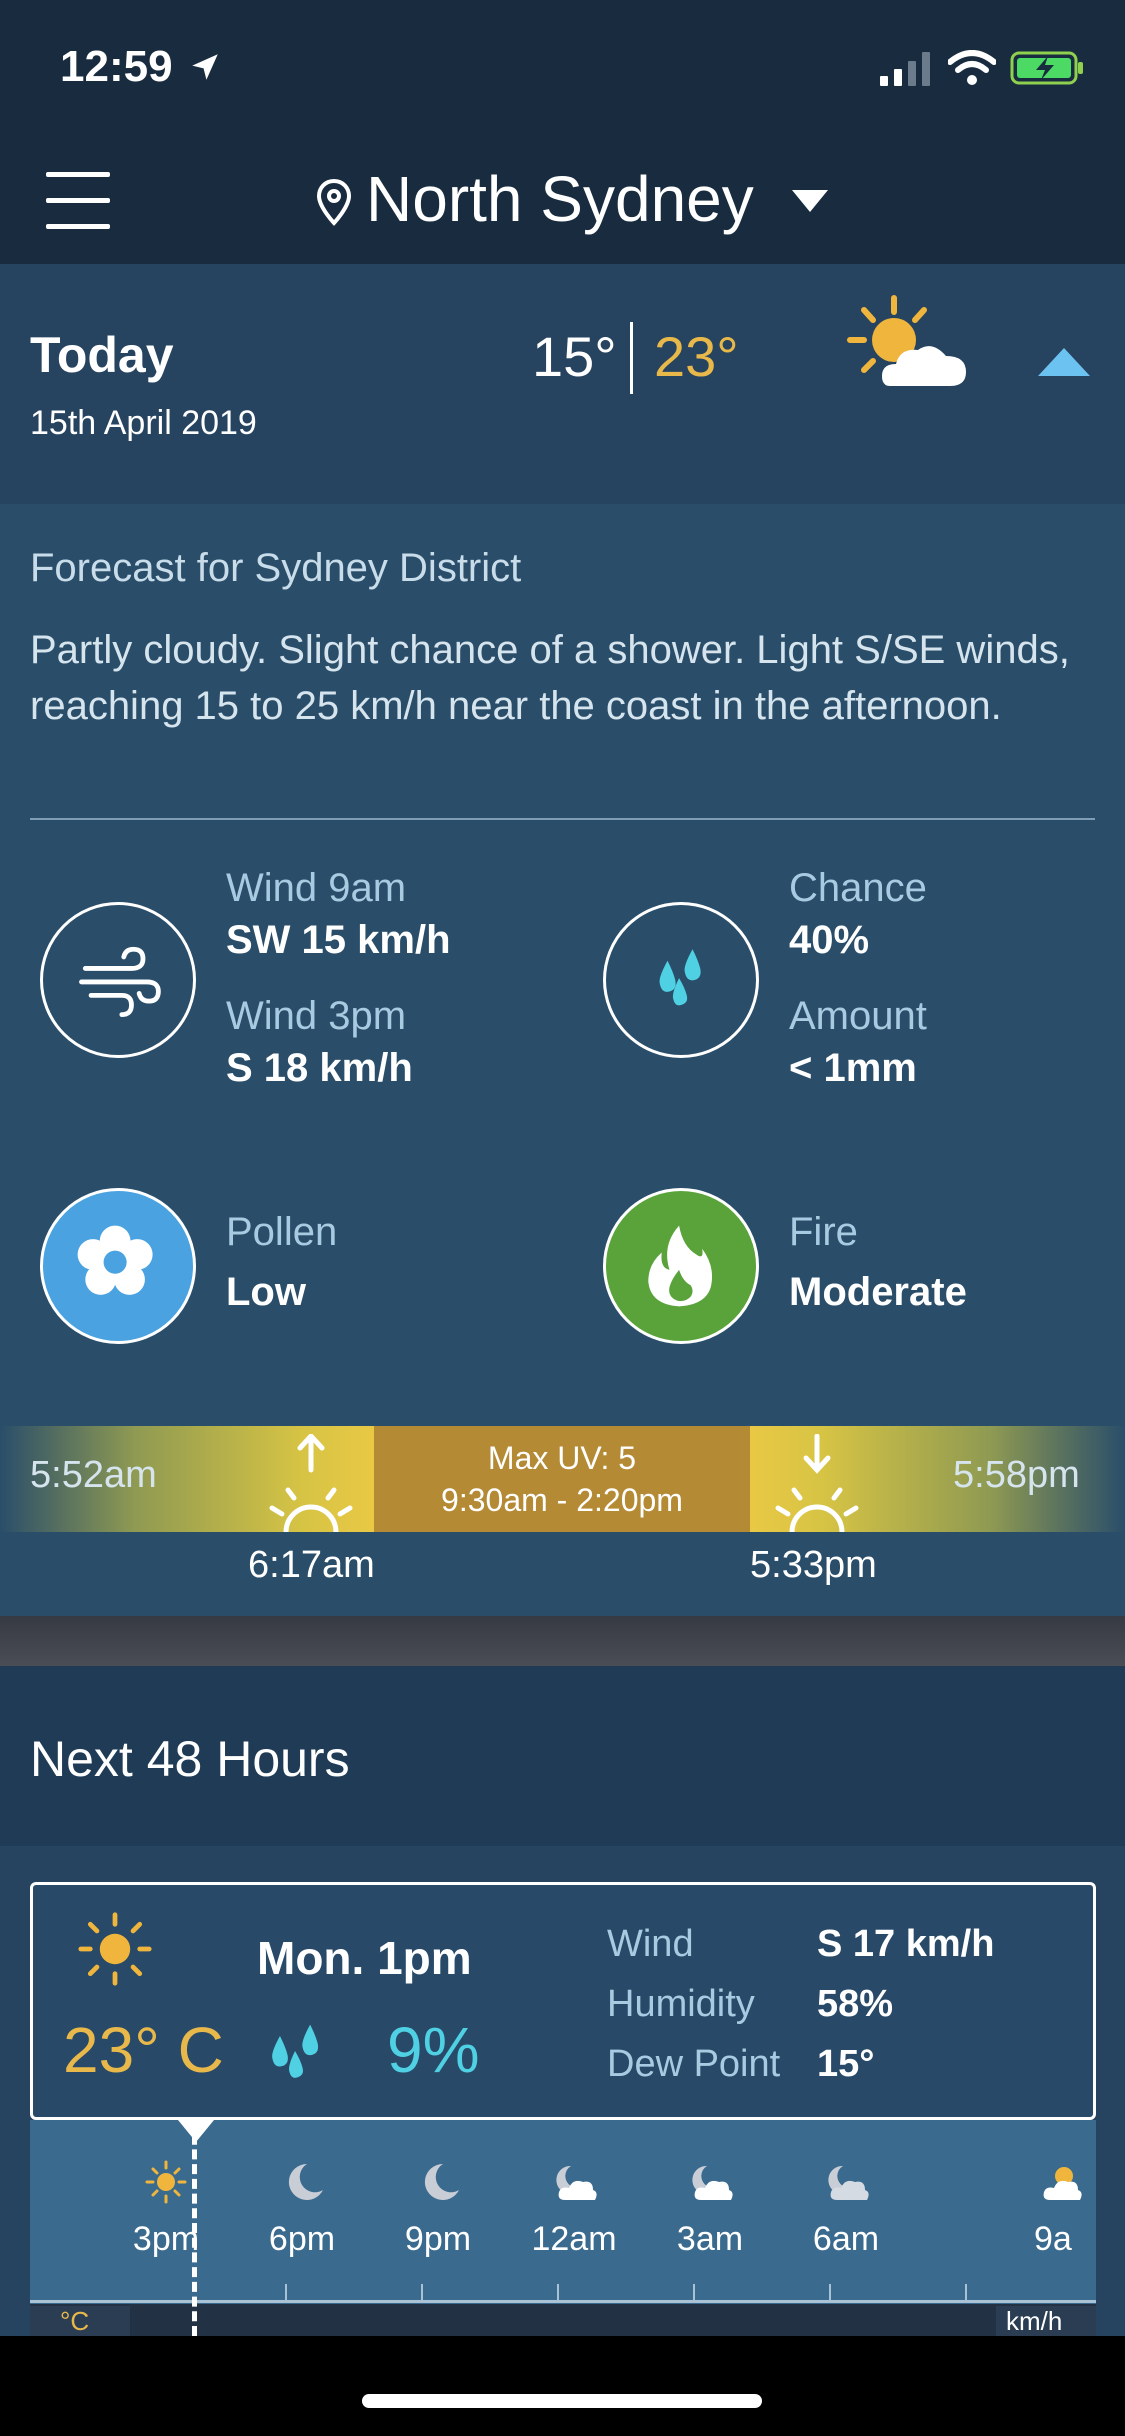 This screenshot has height=2436, width=1125. I want to click on timeline-time: 6pm, so click(302, 2239).